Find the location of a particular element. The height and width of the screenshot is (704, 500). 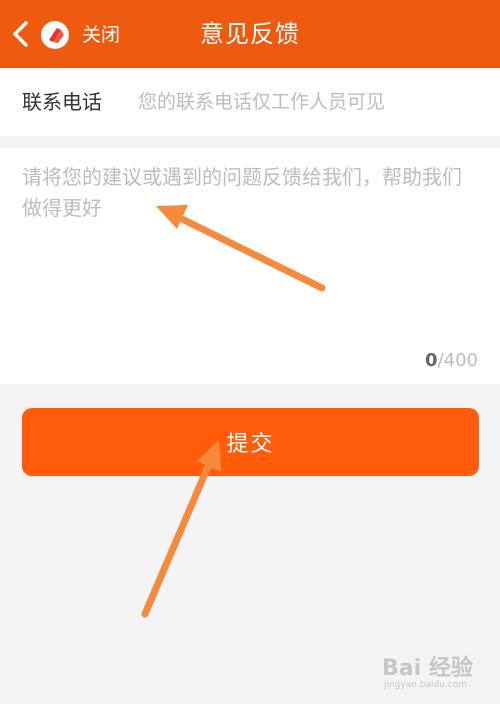

contact-phone-input is located at coordinates (310, 102).